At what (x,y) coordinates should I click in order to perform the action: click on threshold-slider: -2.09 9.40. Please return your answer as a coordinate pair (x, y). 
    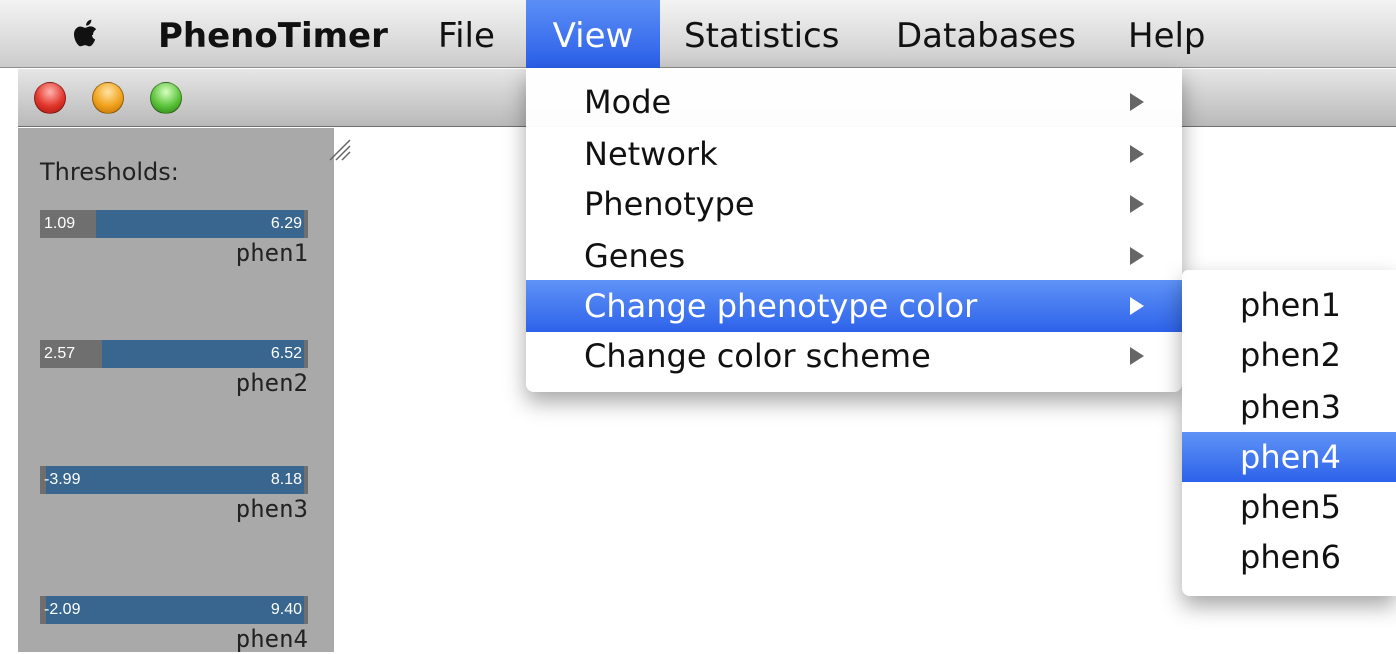
    Looking at the image, I should click on (174, 610).